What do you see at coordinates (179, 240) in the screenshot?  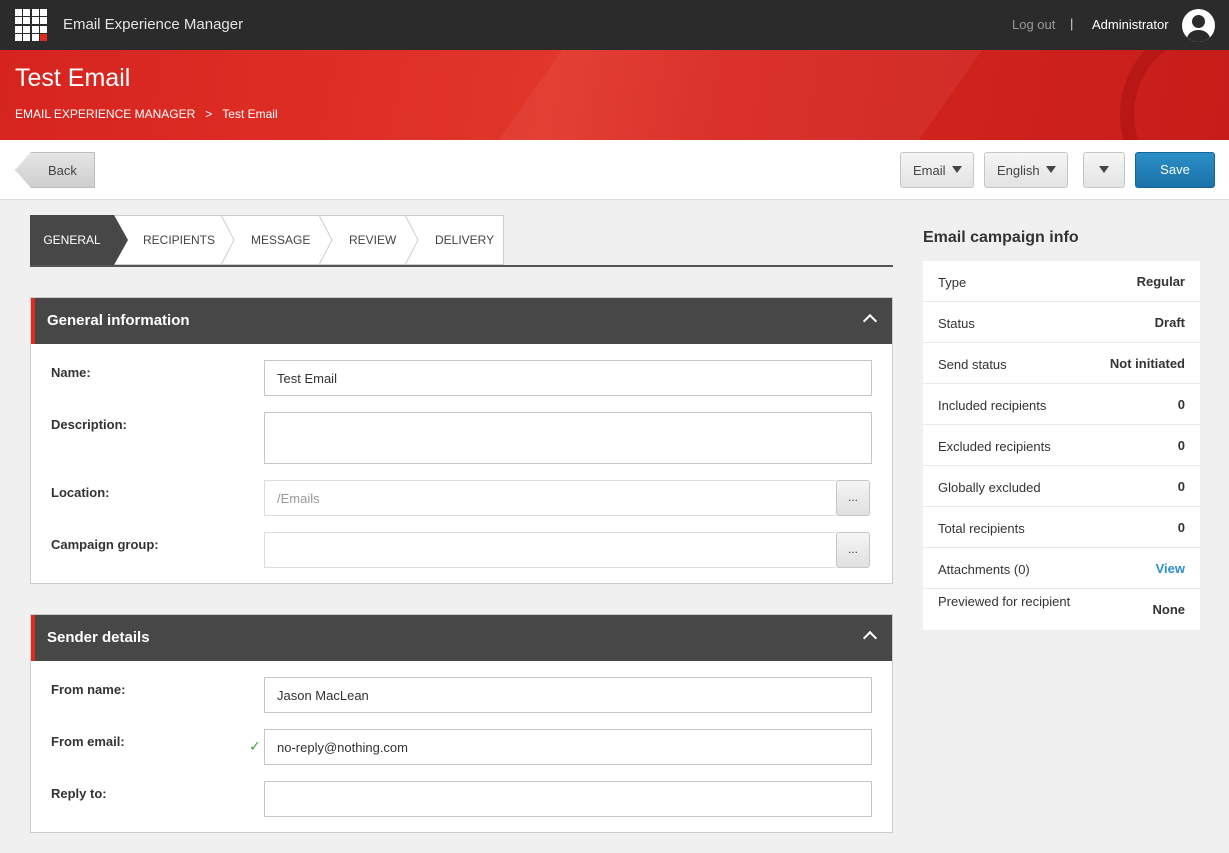 I see `tab-recipients: RECIPIENTS` at bounding box center [179, 240].